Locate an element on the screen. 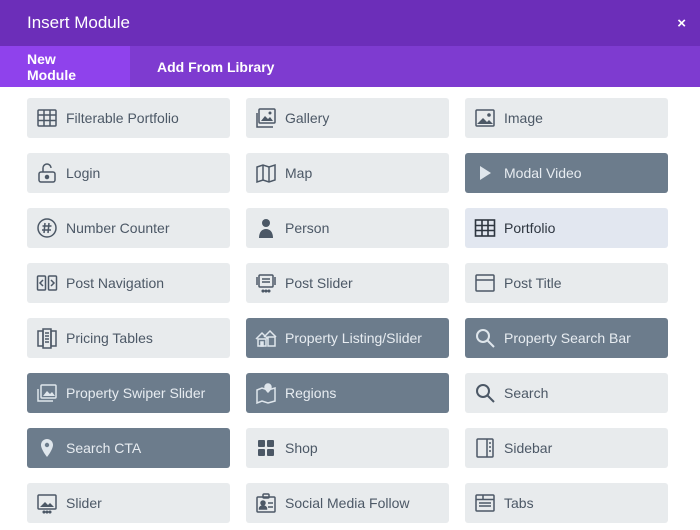 This screenshot has width=700, height=530. module-item: Tabs is located at coordinates (566, 503).